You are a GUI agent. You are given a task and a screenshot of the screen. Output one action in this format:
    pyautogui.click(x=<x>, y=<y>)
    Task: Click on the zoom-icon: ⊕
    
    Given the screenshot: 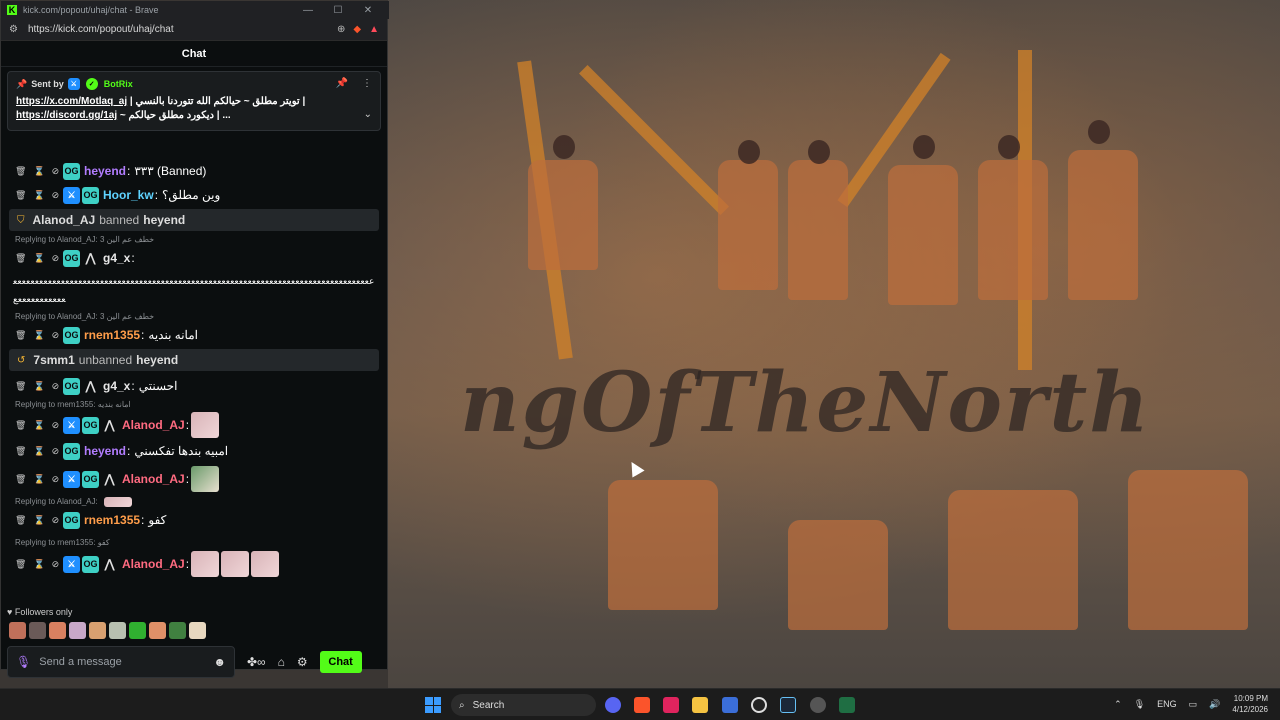 What is the action you would take?
    pyautogui.click(x=341, y=29)
    